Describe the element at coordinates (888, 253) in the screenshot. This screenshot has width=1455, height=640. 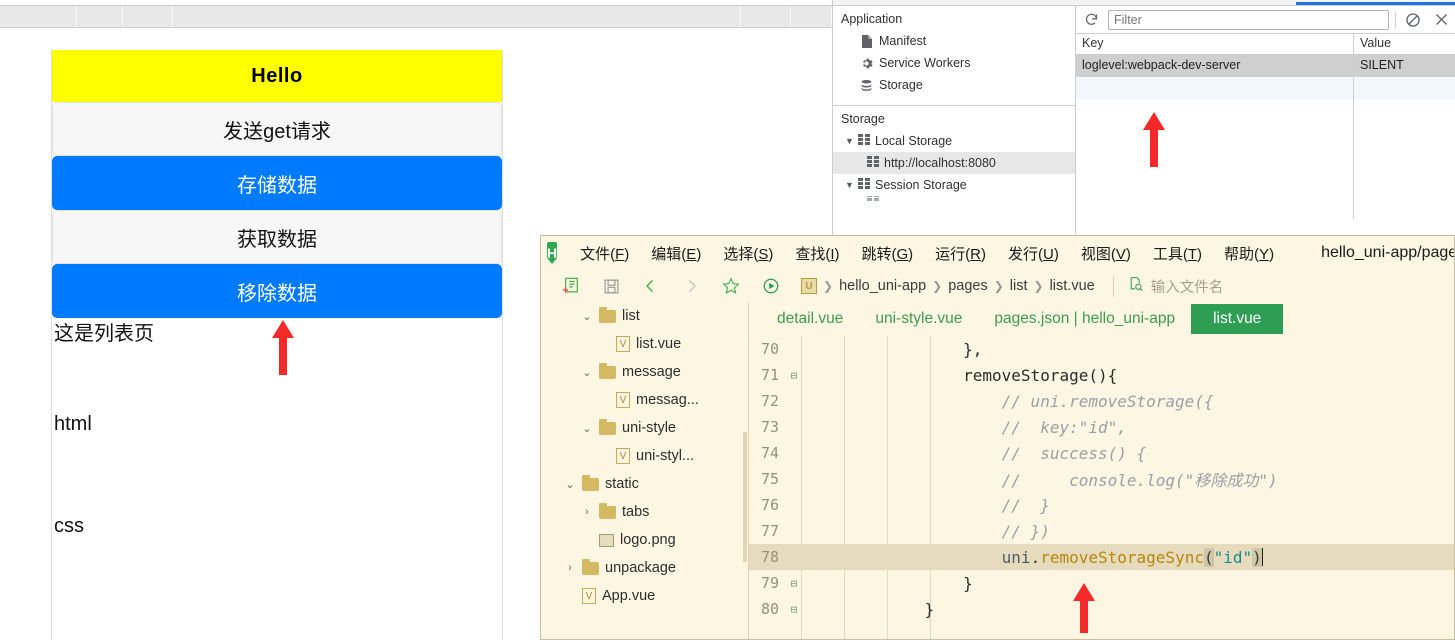
I see `menu-goto: 跳转(G)` at that location.